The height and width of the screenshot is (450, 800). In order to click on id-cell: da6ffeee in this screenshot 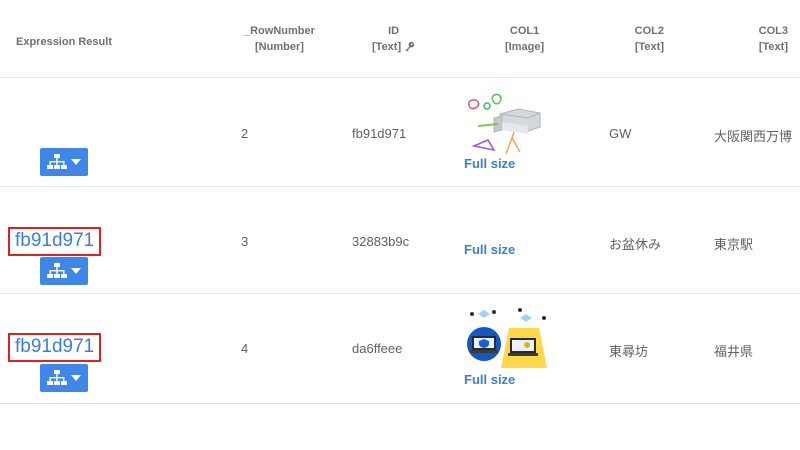, I will do `click(377, 348)`.